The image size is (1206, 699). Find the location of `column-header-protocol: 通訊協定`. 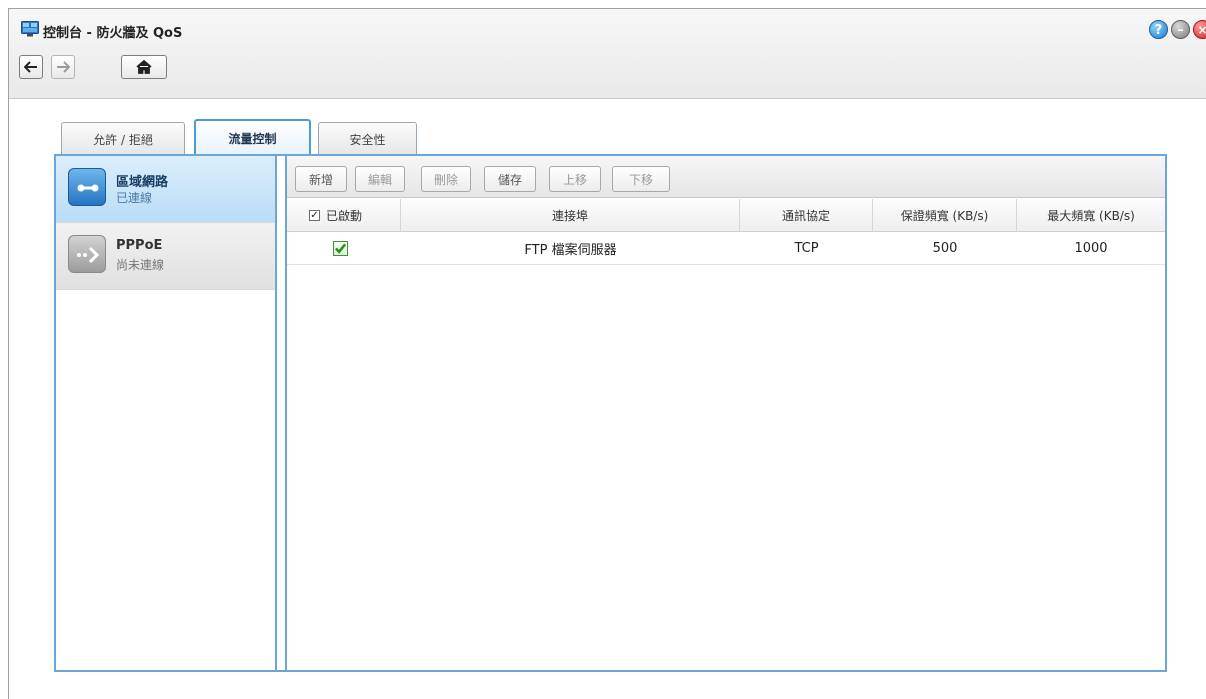

column-header-protocol: 通訊協定 is located at coordinates (806, 215).